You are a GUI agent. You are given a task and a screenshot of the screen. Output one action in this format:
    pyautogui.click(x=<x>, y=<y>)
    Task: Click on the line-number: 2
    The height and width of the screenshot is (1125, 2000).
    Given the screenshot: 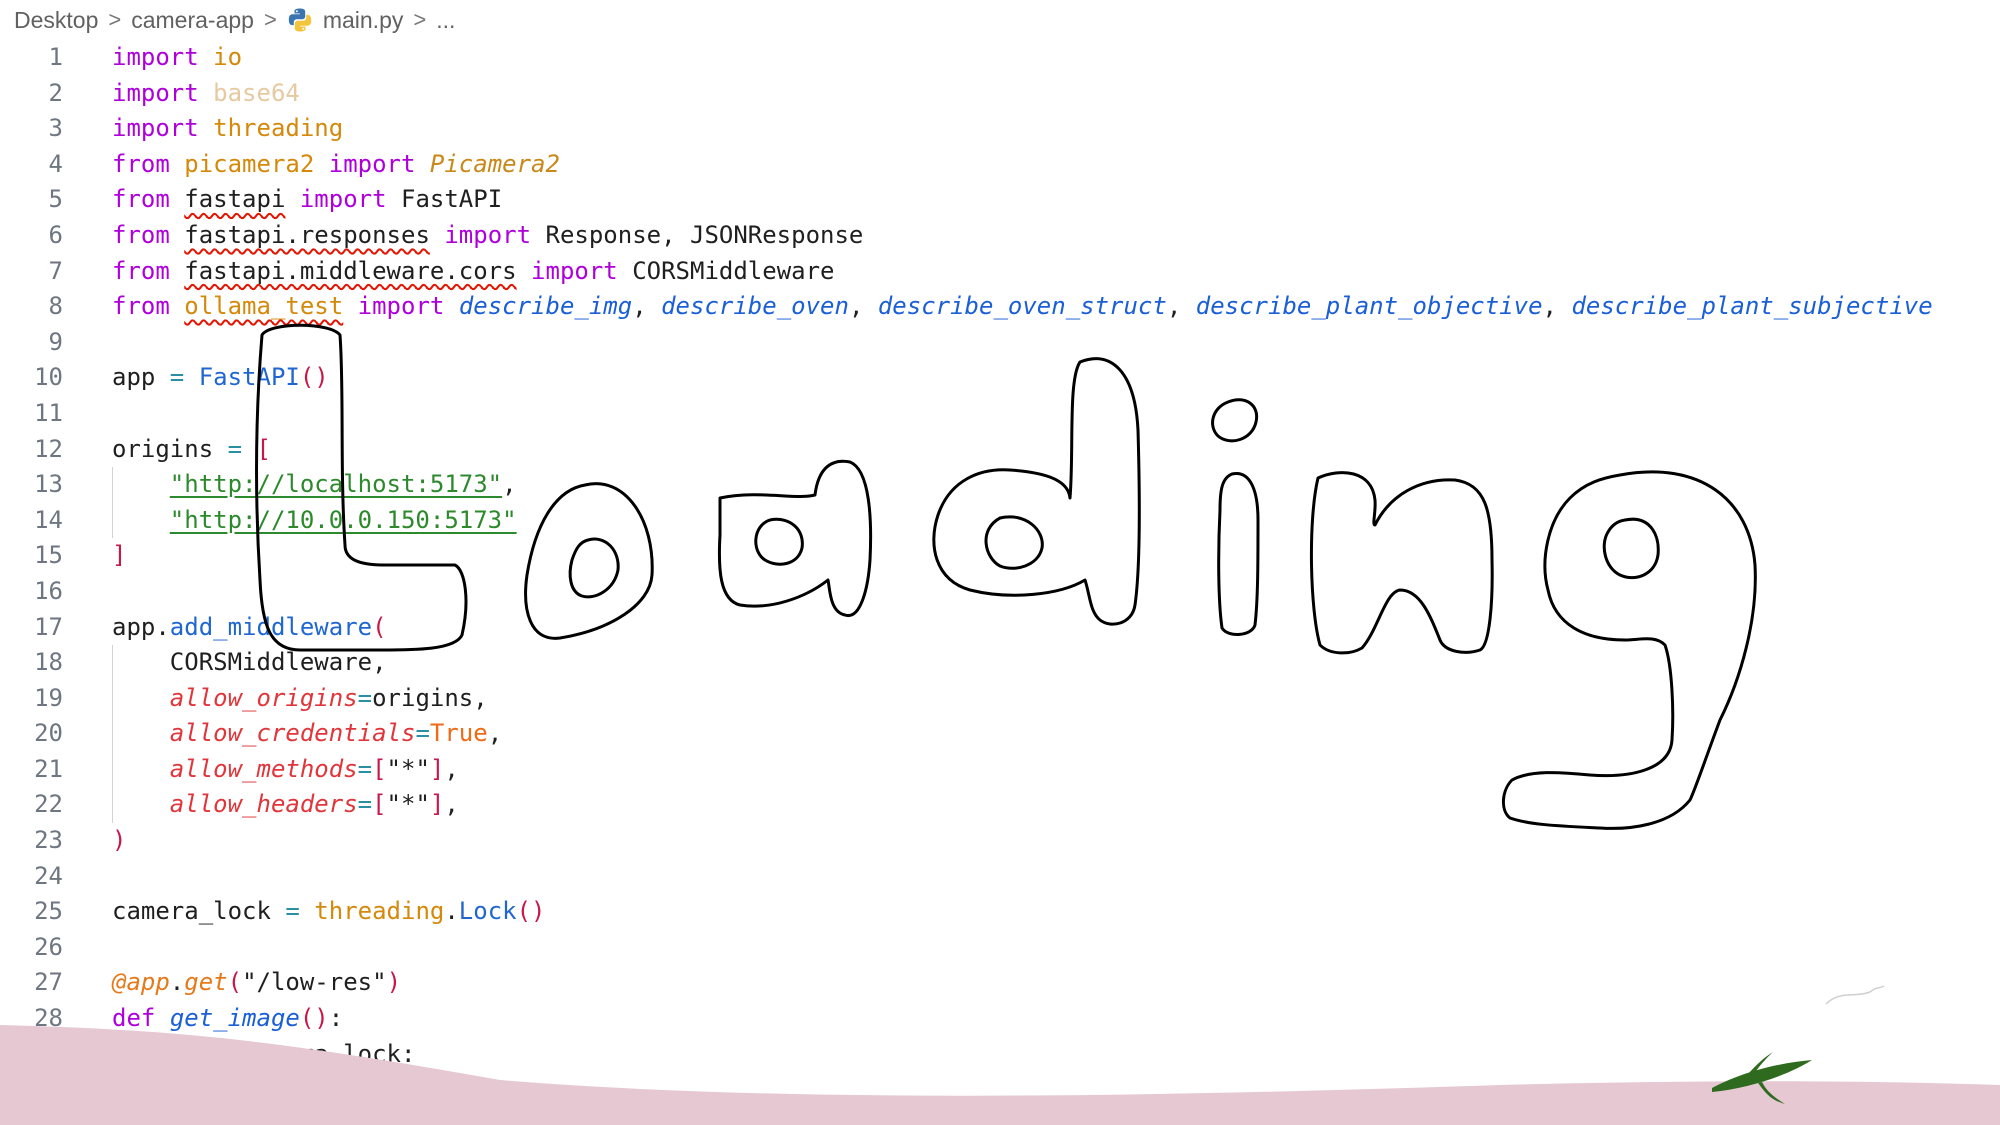 What is the action you would take?
    pyautogui.click(x=55, y=92)
    